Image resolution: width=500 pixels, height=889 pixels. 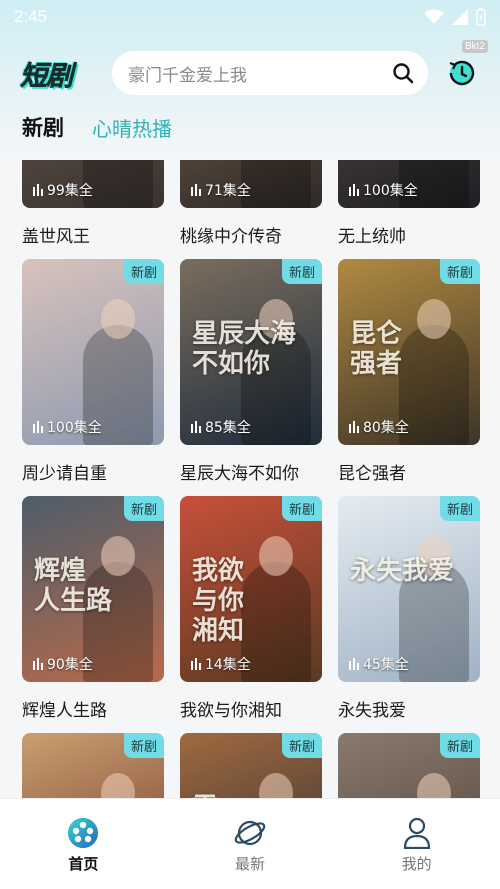 I want to click on bottom-navigation: 首页 最新 我的, so click(x=250, y=843).